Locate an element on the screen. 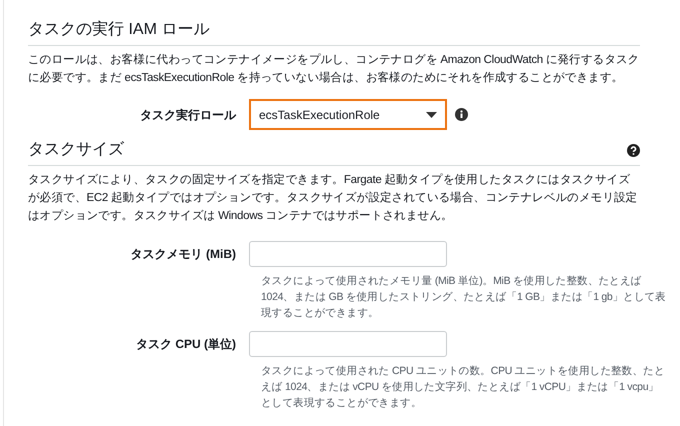 Image resolution: width=680 pixels, height=426 pixels. field-label: タスク CPU (単位) is located at coordinates (186, 344).